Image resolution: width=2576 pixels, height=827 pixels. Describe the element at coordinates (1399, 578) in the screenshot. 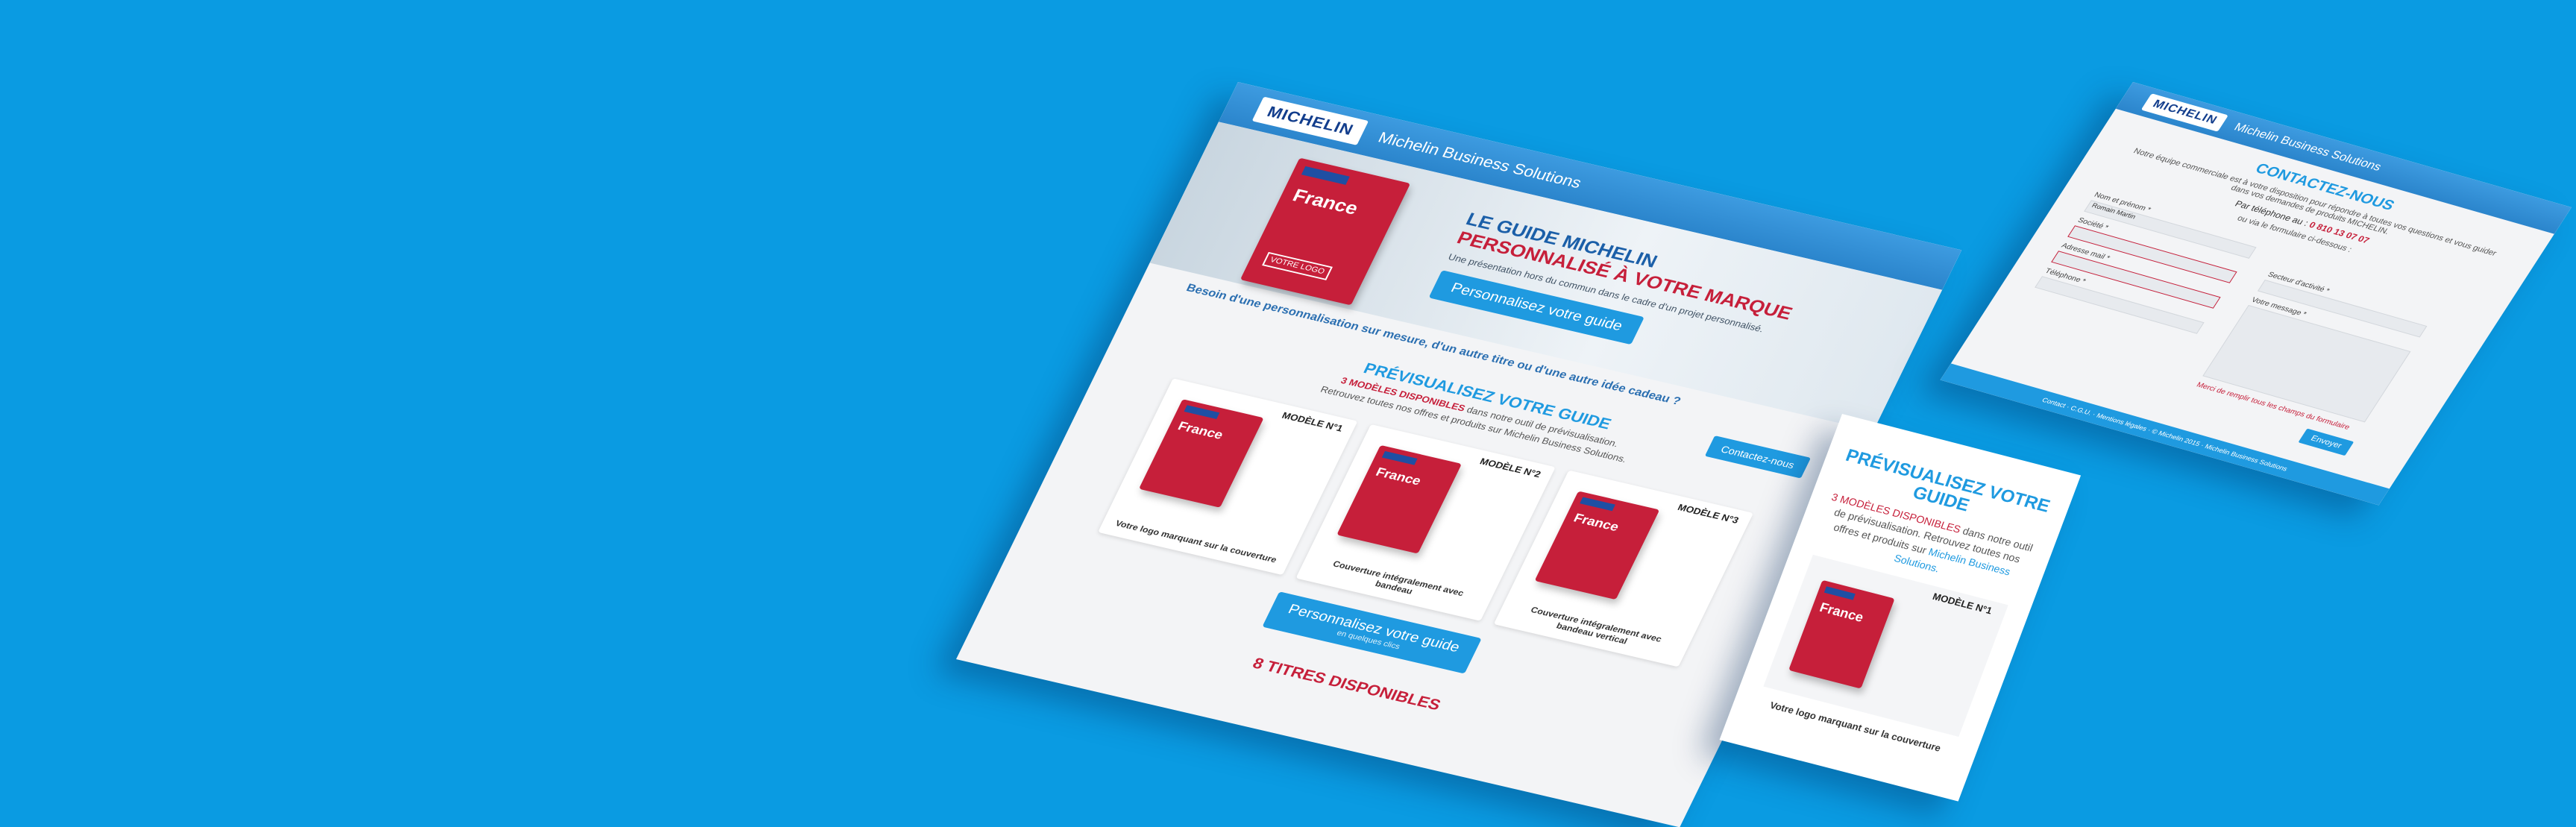

I see `model-description: Couverture intégralement avec bandeau` at that location.